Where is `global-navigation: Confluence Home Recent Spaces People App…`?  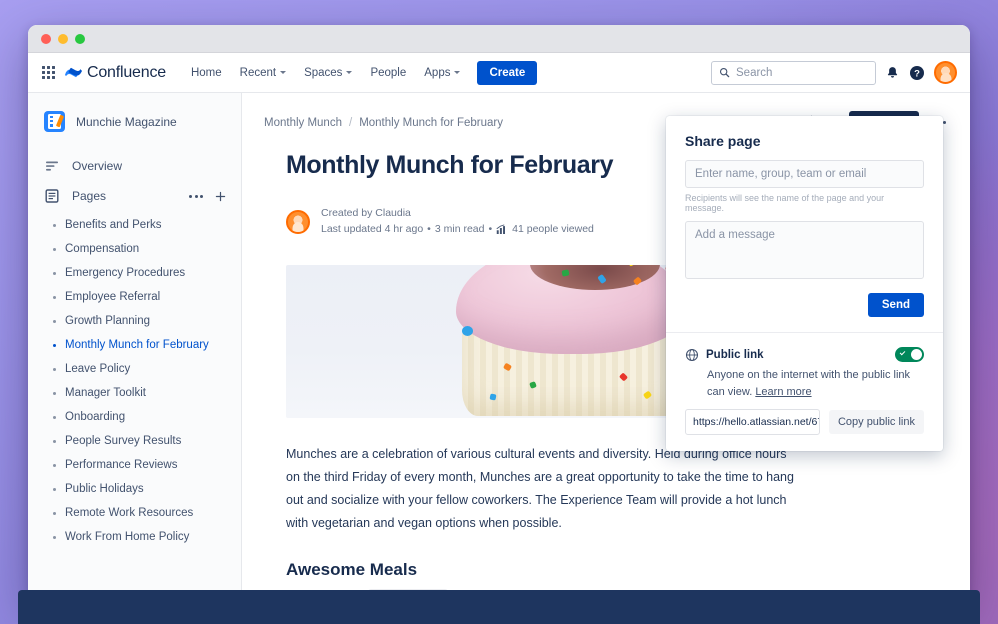 global-navigation: Confluence Home Recent Spaces People App… is located at coordinates (499, 73).